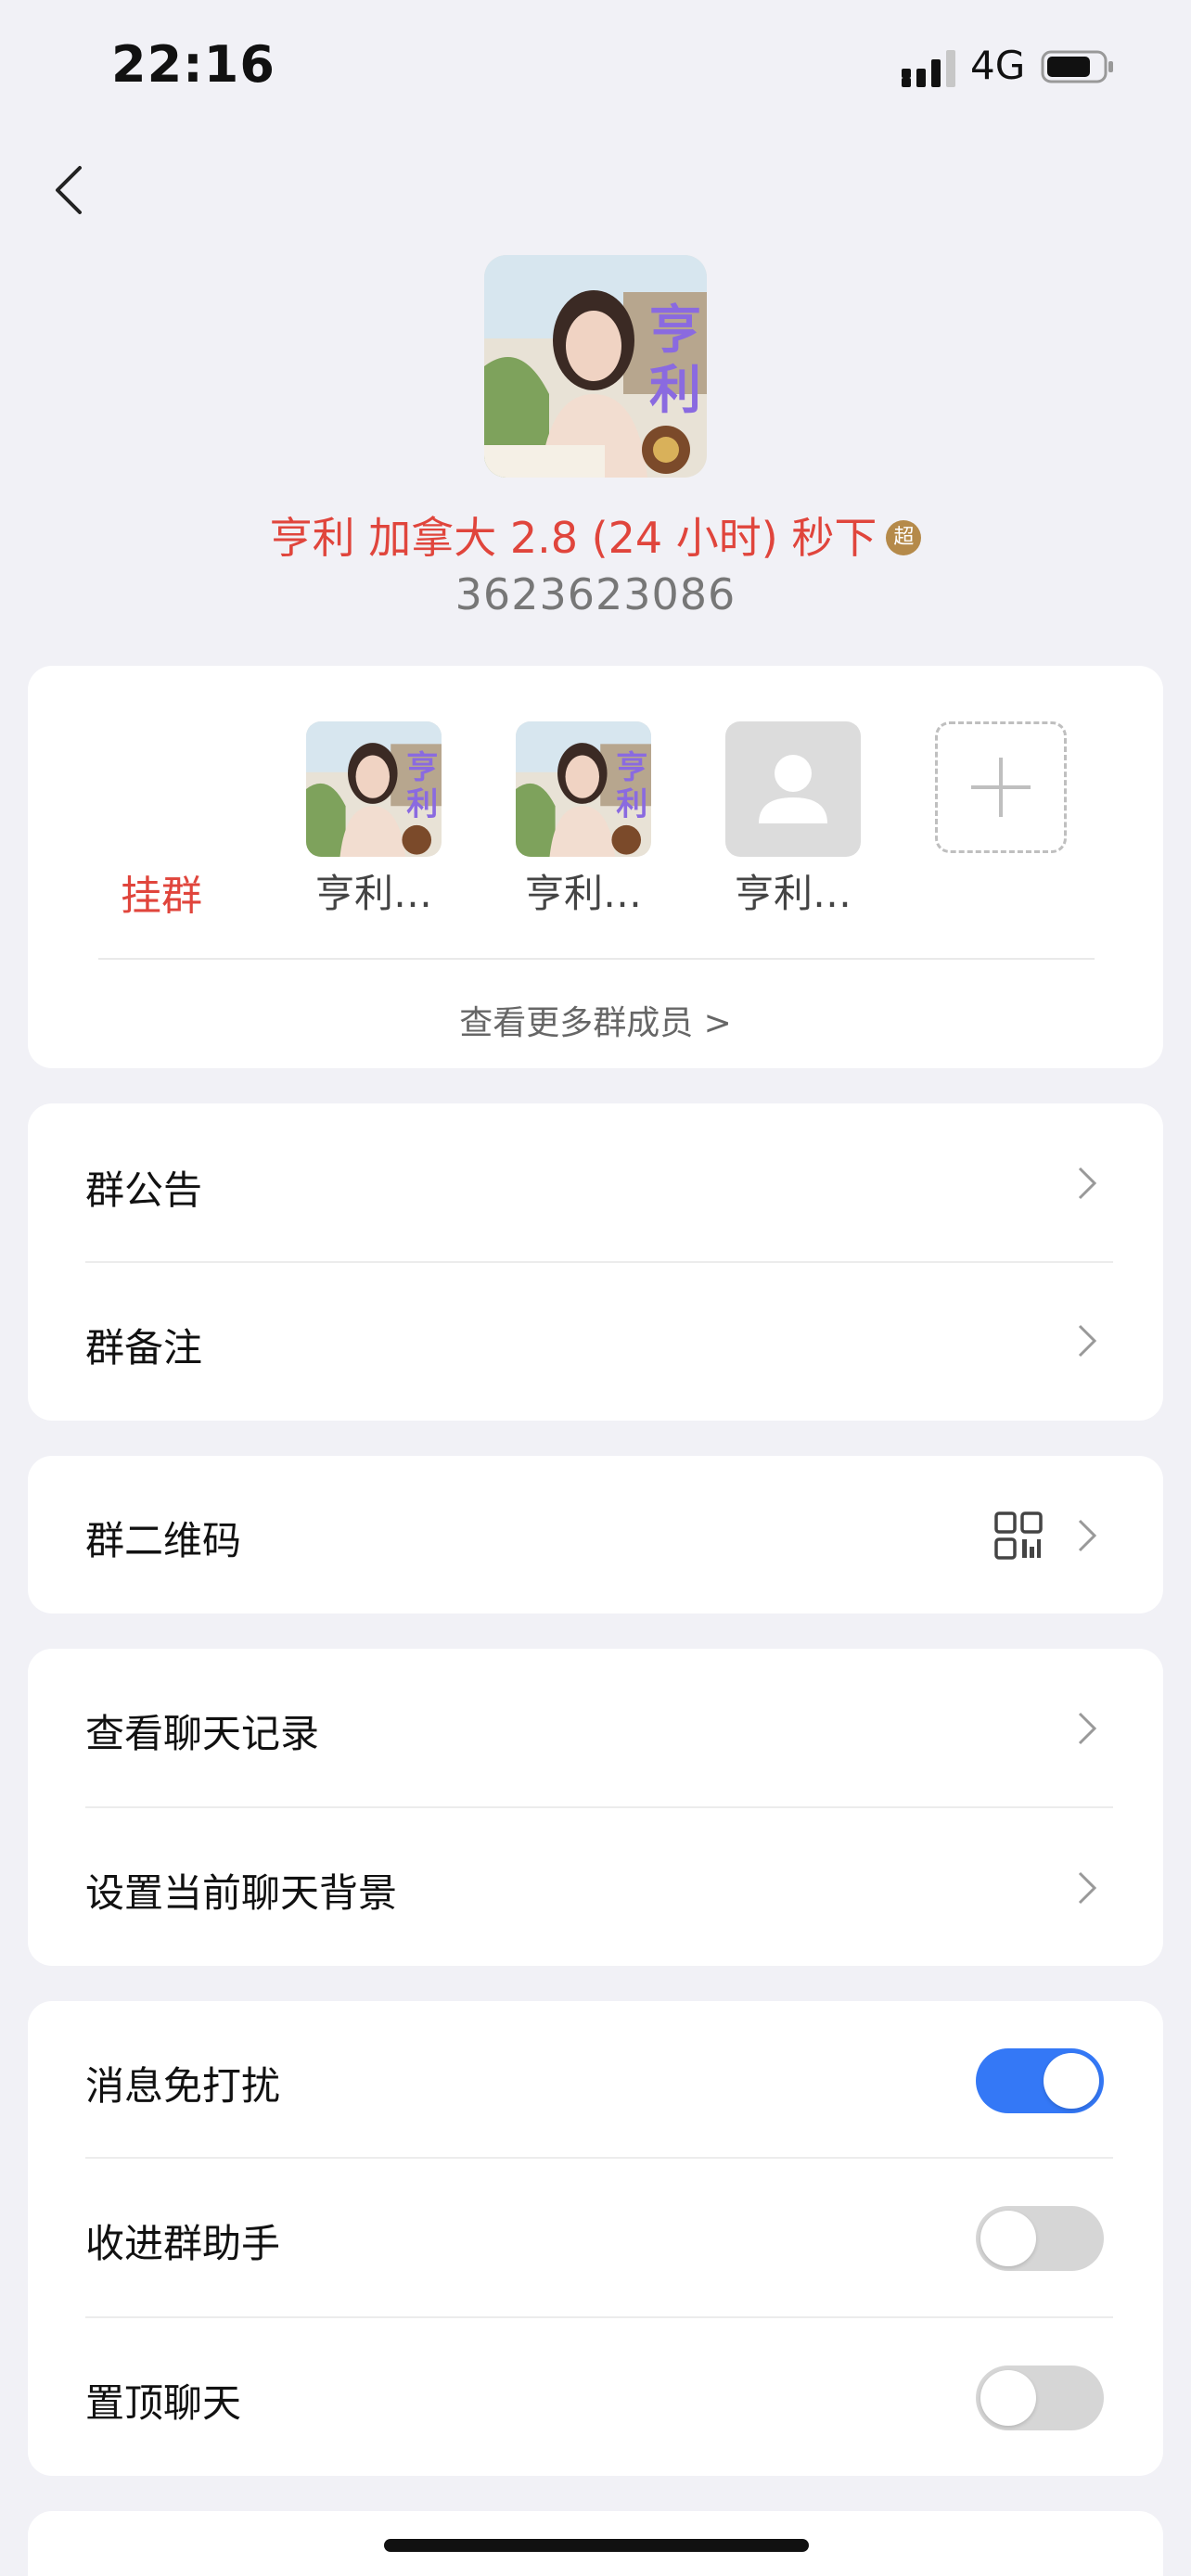 The image size is (1191, 2576). Describe the element at coordinates (161, 896) in the screenshot. I see `members-label: 挂群` at that location.